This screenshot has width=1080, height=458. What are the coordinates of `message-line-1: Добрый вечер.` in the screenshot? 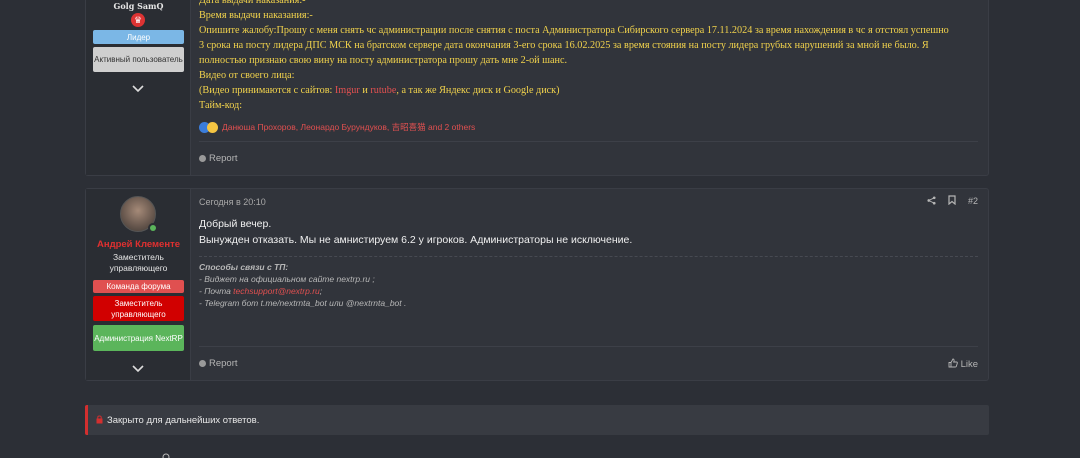 It's located at (235, 224).